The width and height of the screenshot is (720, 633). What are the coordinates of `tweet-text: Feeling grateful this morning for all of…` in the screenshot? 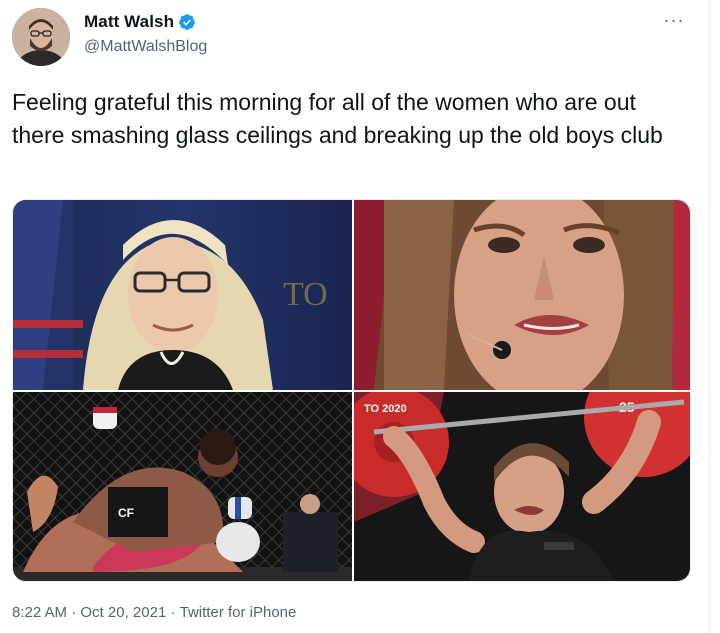 It's located at (337, 118).